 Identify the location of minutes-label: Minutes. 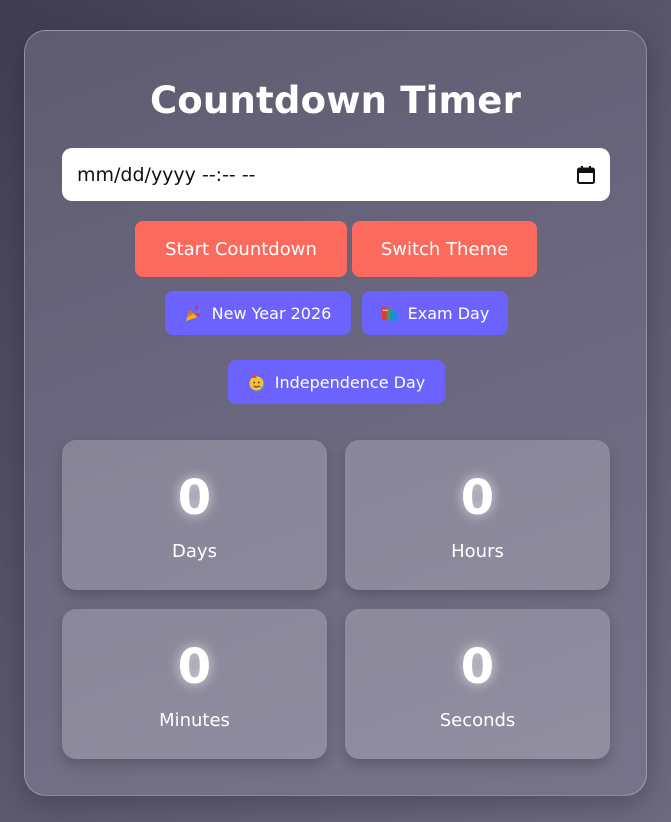
(194, 720).